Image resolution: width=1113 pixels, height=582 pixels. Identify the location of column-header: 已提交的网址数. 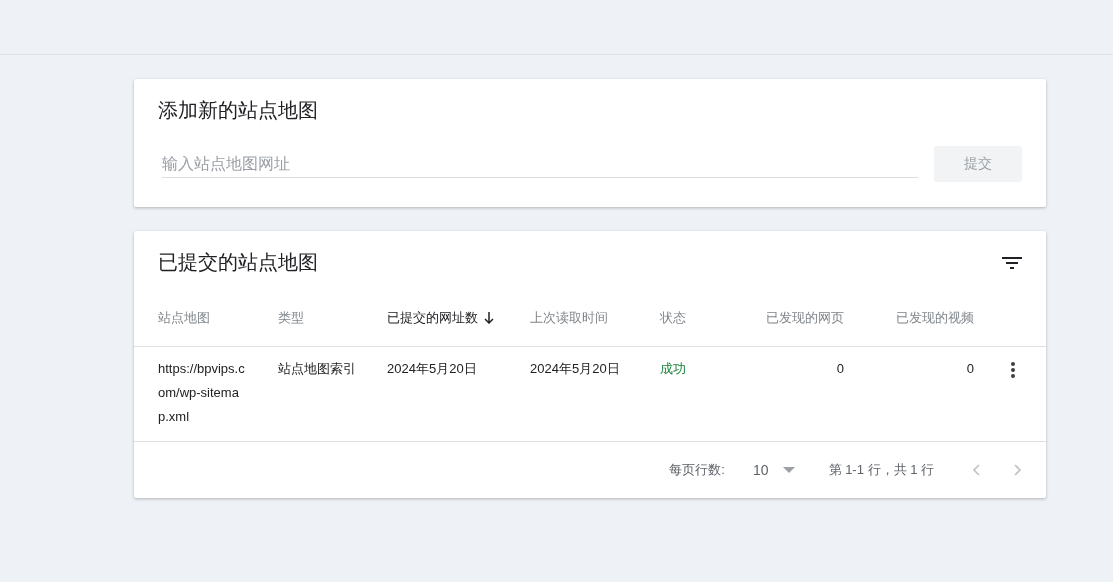
(458, 318).